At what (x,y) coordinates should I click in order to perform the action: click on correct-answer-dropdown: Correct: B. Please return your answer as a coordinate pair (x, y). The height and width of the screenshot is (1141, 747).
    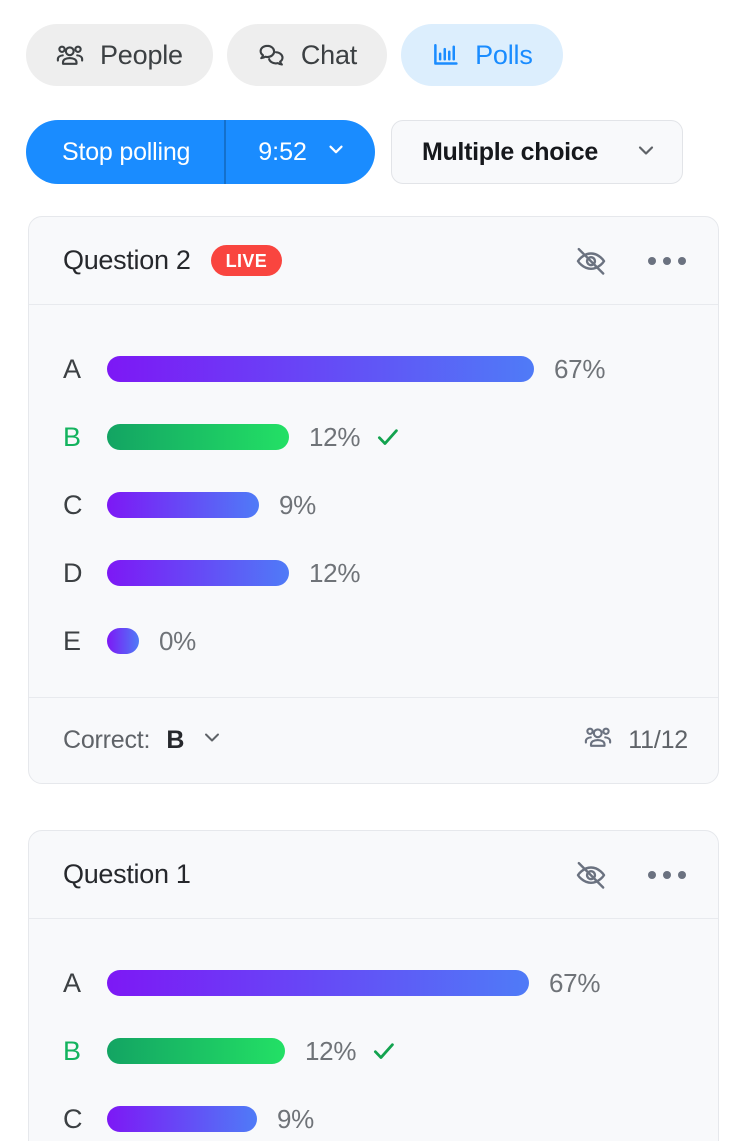
    Looking at the image, I should click on (143, 740).